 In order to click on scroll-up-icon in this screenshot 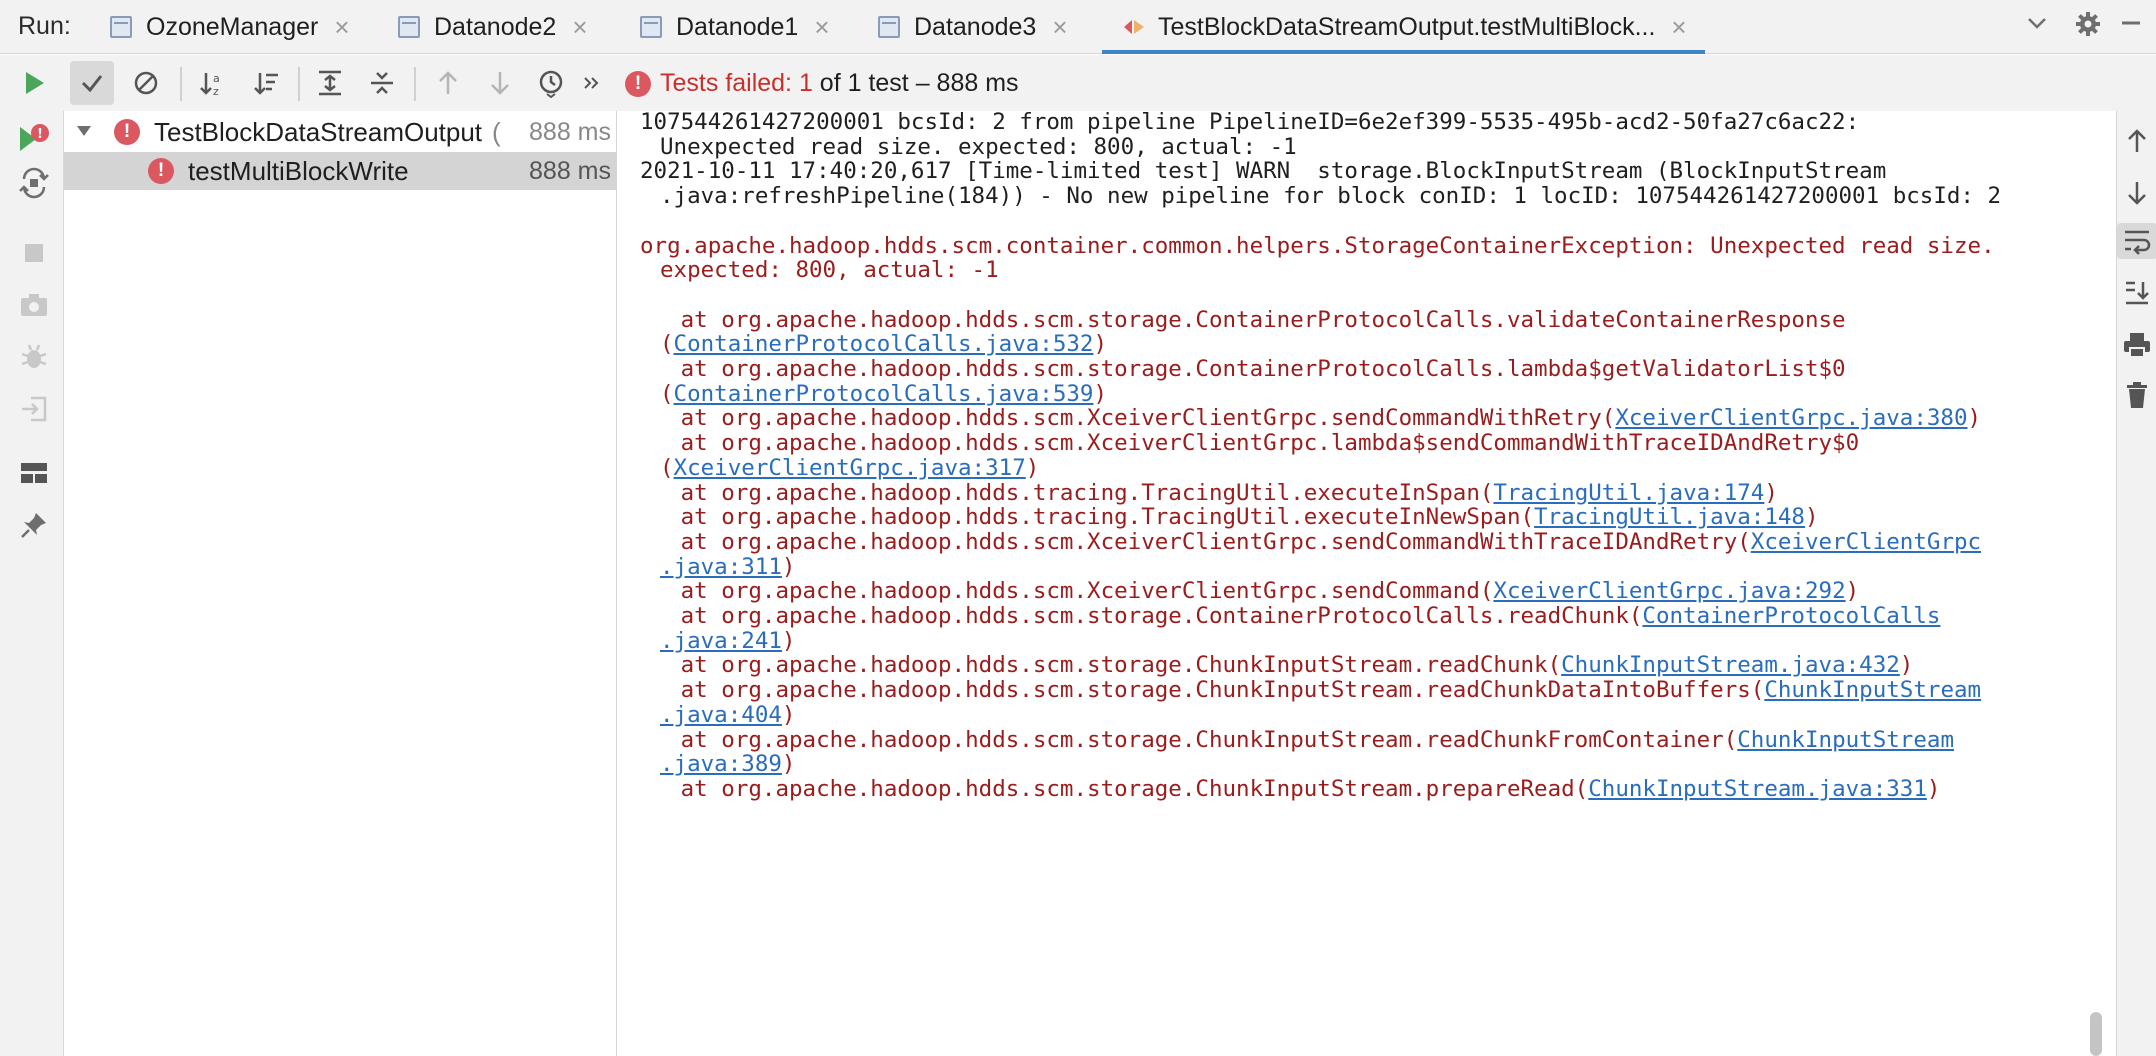, I will do `click(2137, 141)`.